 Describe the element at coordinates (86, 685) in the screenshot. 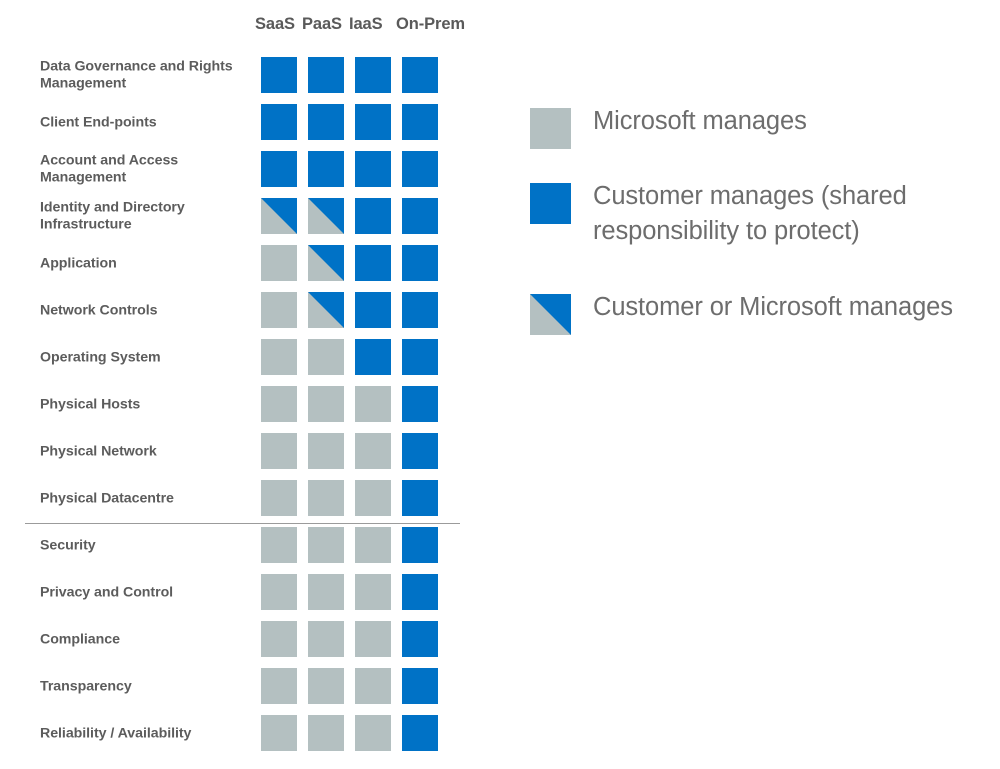

I see `row-label: Transparency` at that location.